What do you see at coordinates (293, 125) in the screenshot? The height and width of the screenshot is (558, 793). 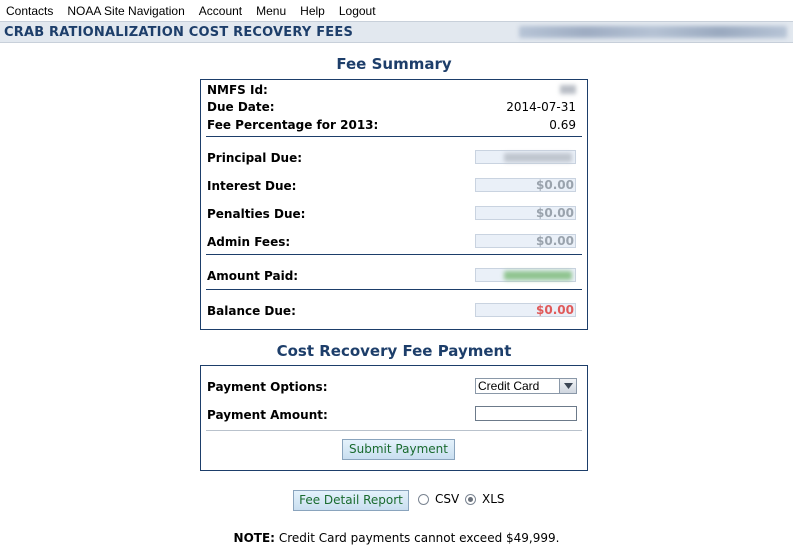 I see `fee-percentage-label: Fee Percentage for 2013:` at bounding box center [293, 125].